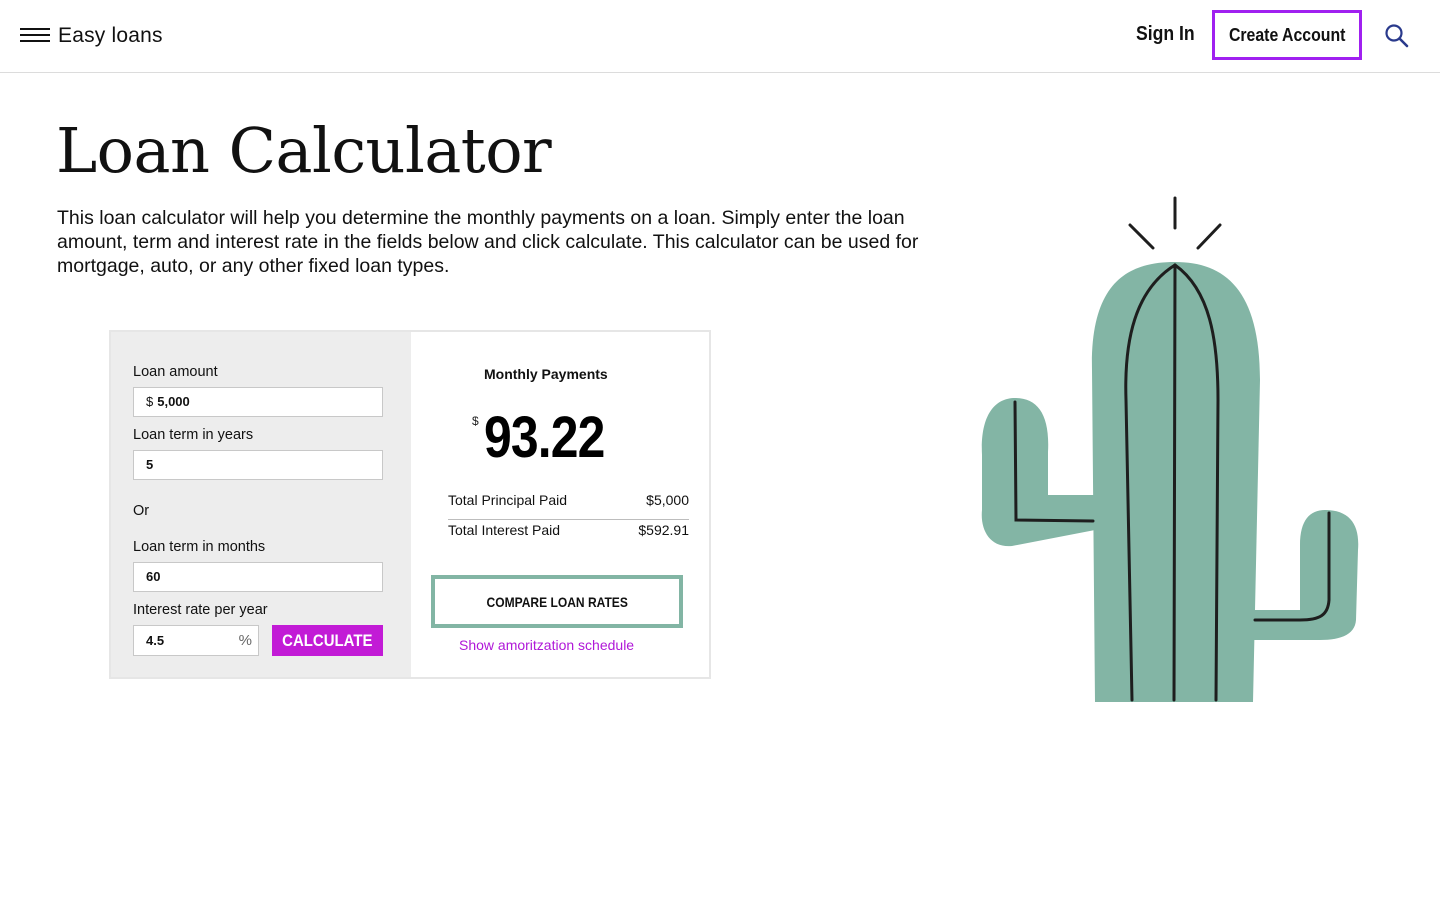 This screenshot has height=900, width=1440. What do you see at coordinates (199, 547) in the screenshot?
I see `term-months-label: Loan term in months` at bounding box center [199, 547].